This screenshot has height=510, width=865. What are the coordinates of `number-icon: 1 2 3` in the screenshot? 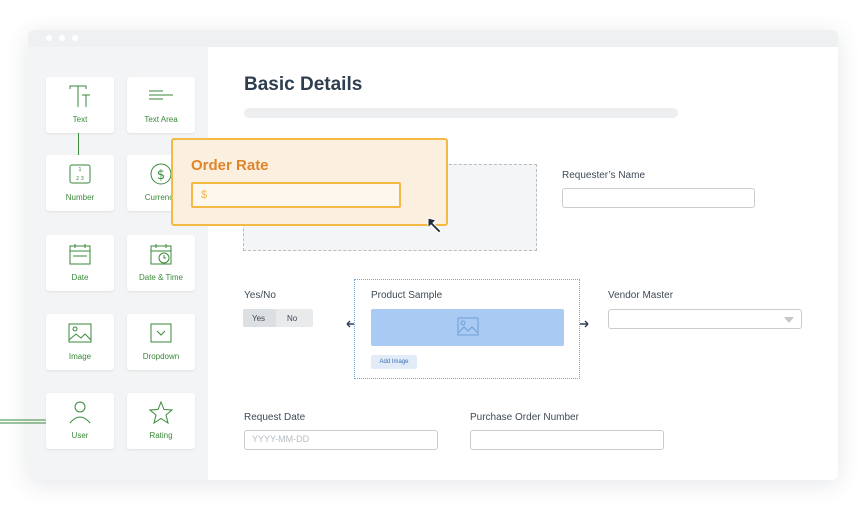 It's located at (80, 174).